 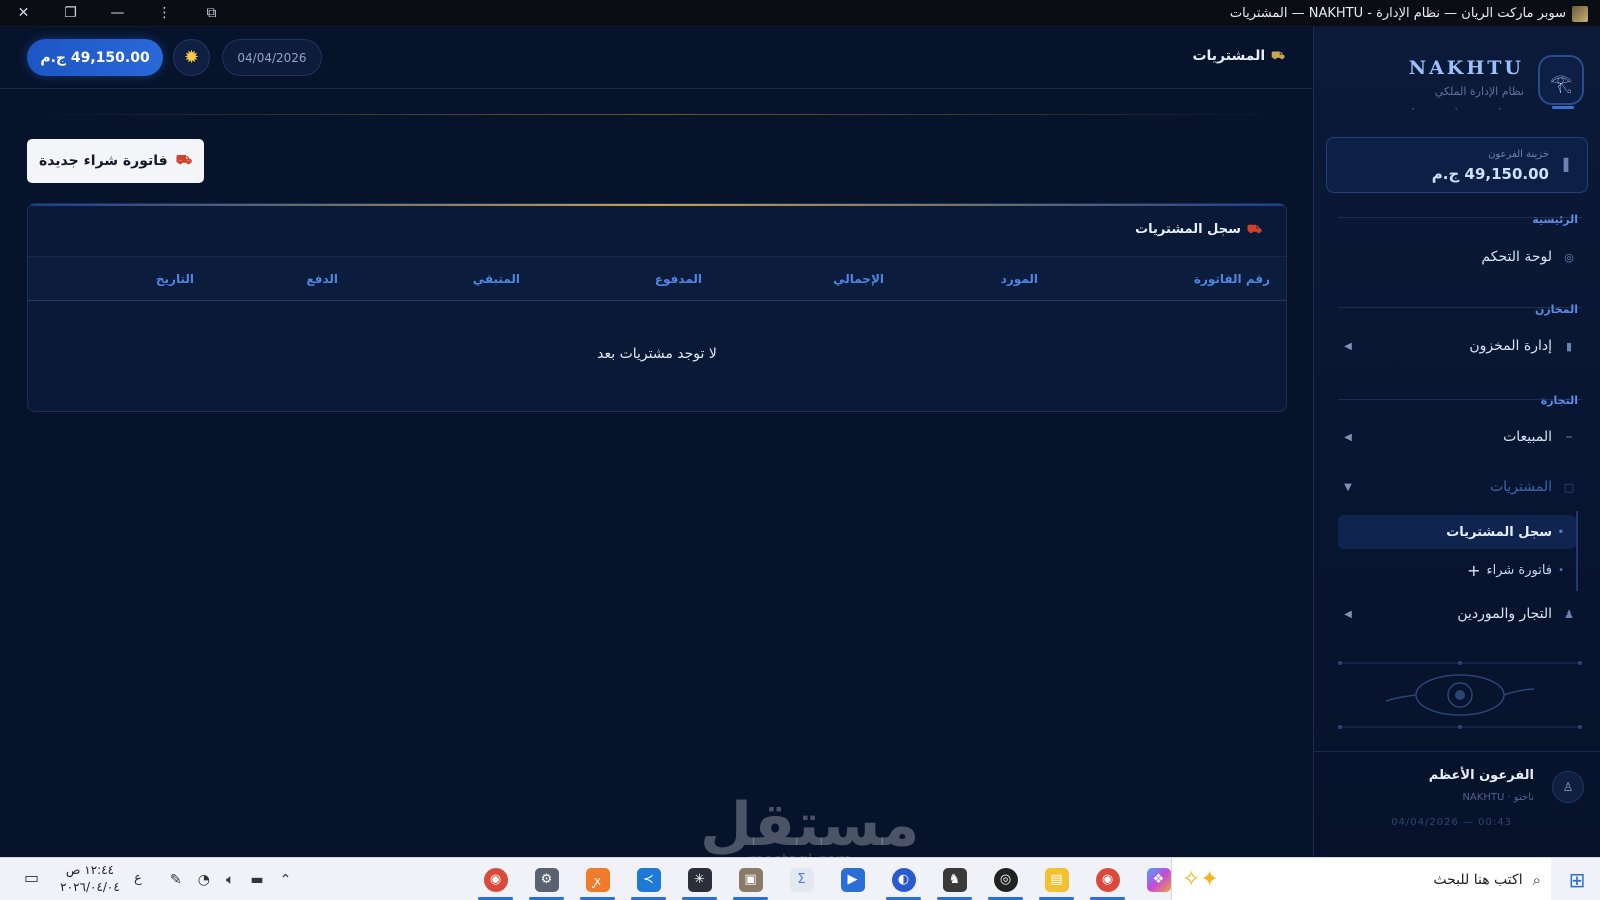 I want to click on clock-date: ٢٠٢٦/٠٤/٠٤, so click(x=90, y=887).